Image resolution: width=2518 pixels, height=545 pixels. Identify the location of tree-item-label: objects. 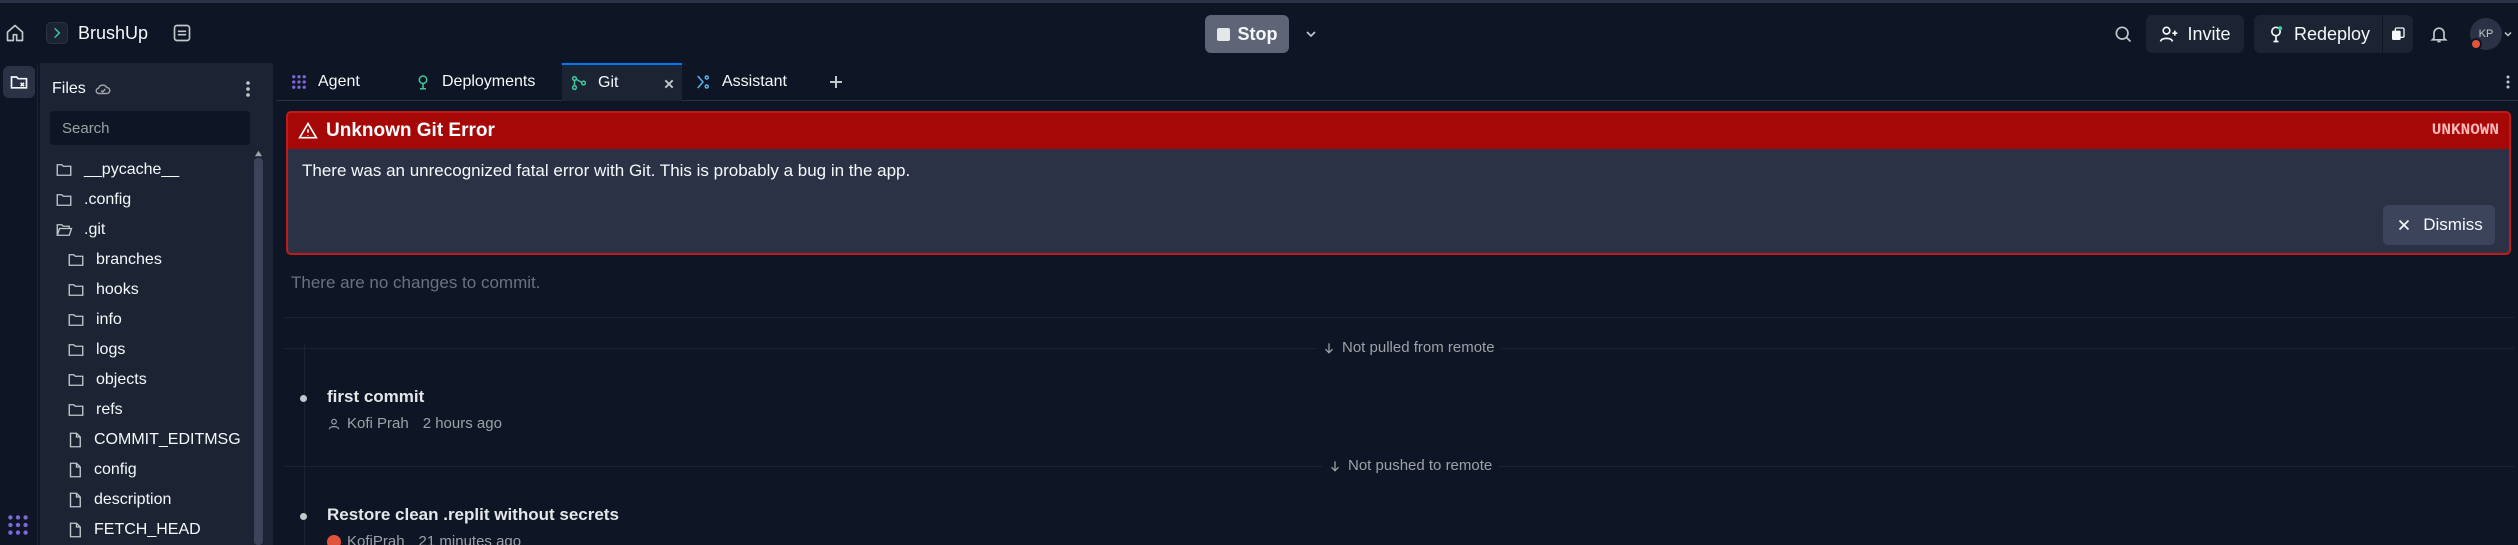
(121, 379).